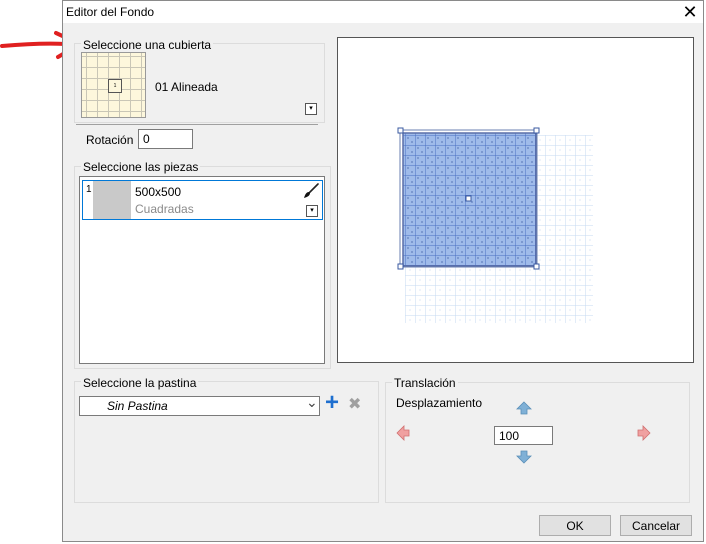  Describe the element at coordinates (147, 45) in the screenshot. I see `cover-group-label: Seleccione una cubierta` at that location.